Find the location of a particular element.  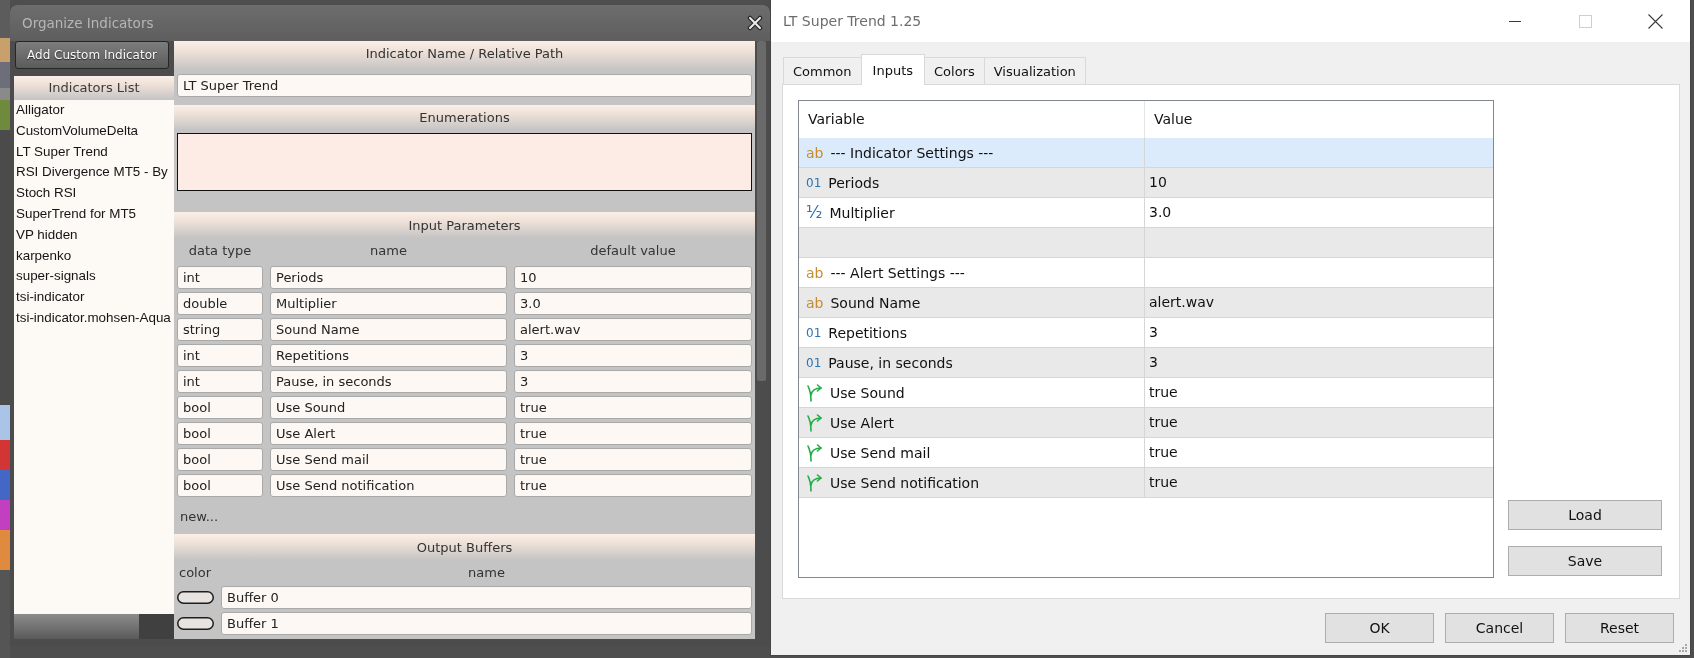

value-cell-text: alert.wav is located at coordinates (1182, 302).